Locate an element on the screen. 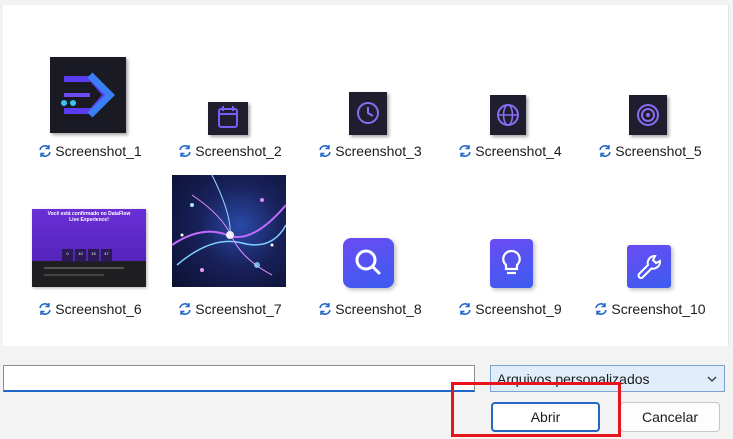  file-item: Screenshot_8 is located at coordinates (370, 245).